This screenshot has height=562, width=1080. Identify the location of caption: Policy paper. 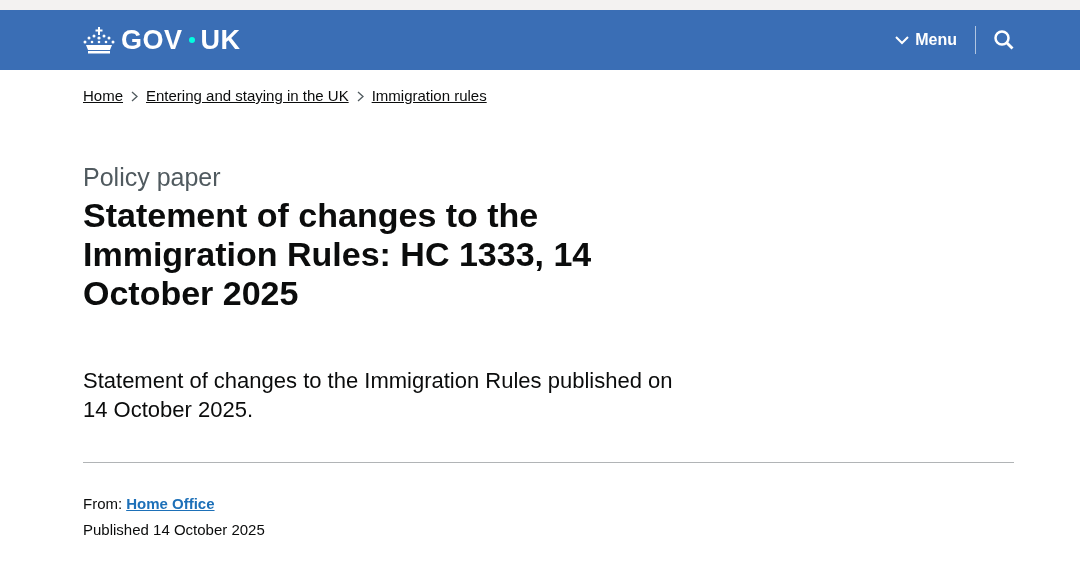
(152, 176).